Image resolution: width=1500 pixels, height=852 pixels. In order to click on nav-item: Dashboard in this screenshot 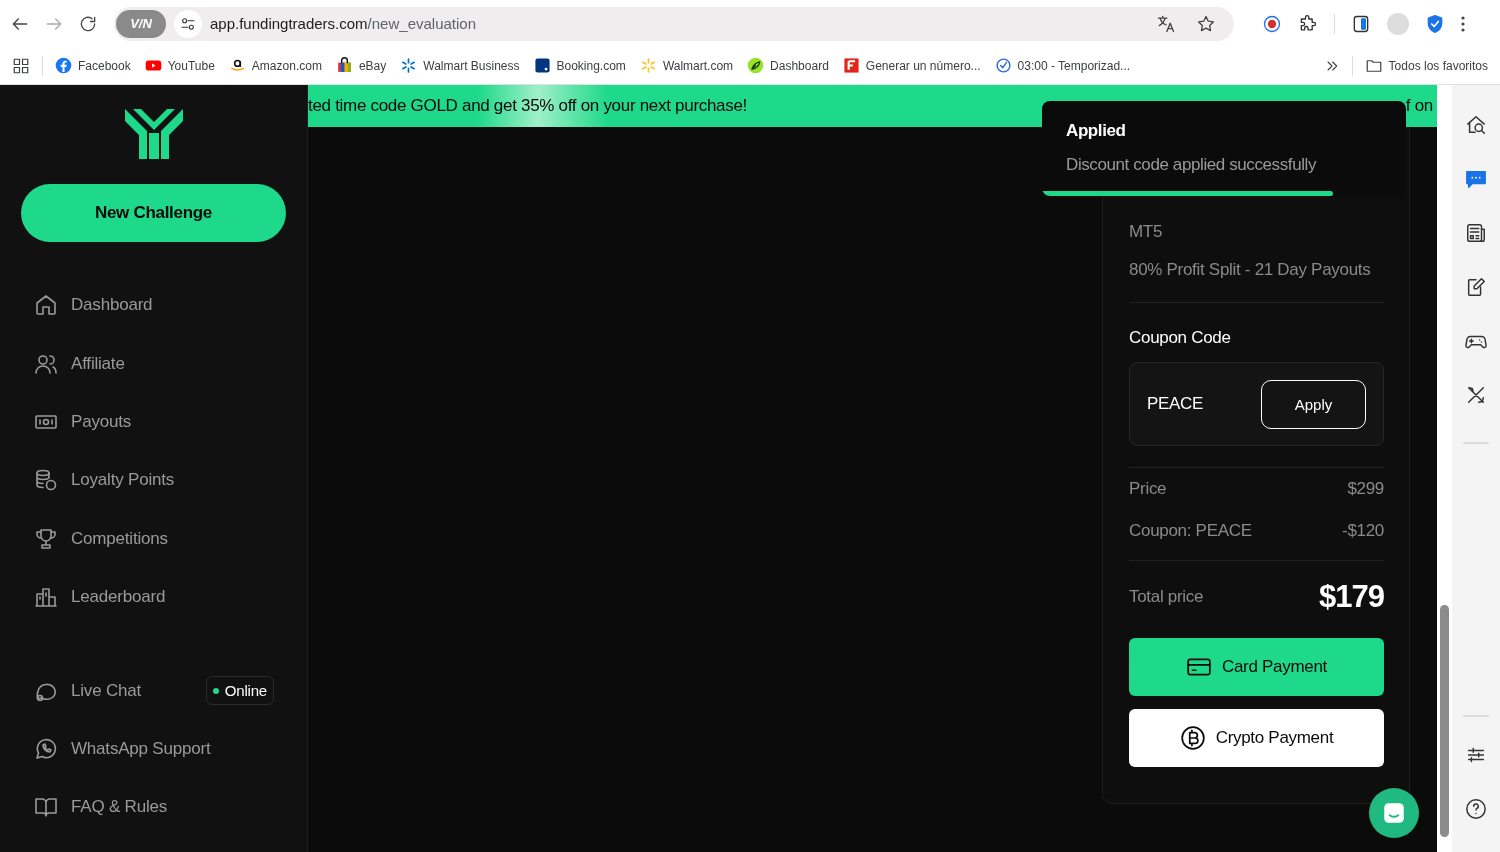, I will do `click(153, 305)`.